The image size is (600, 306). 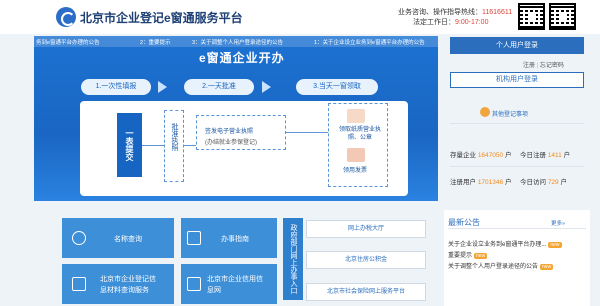 I want to click on hero-title: e窗通企业开办, so click(x=242, y=58).